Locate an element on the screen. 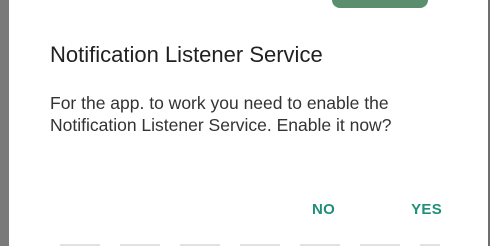  dialog-actions: NO YES is located at coordinates (377, 210).